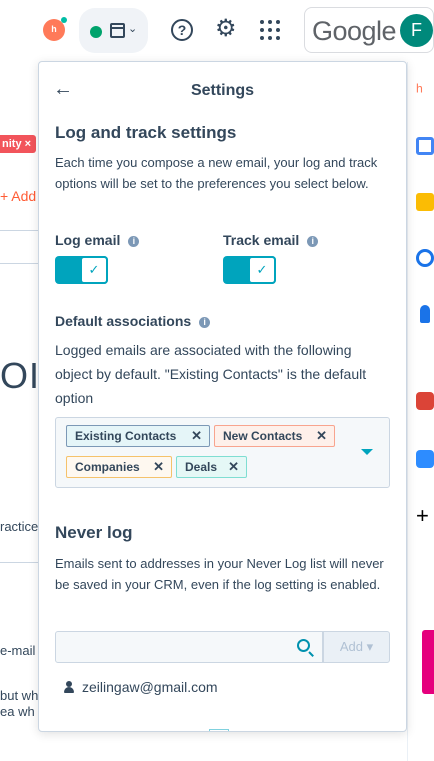 The image size is (434, 761). Describe the element at coordinates (425, 258) in the screenshot. I see `google-tasks-icon` at that location.